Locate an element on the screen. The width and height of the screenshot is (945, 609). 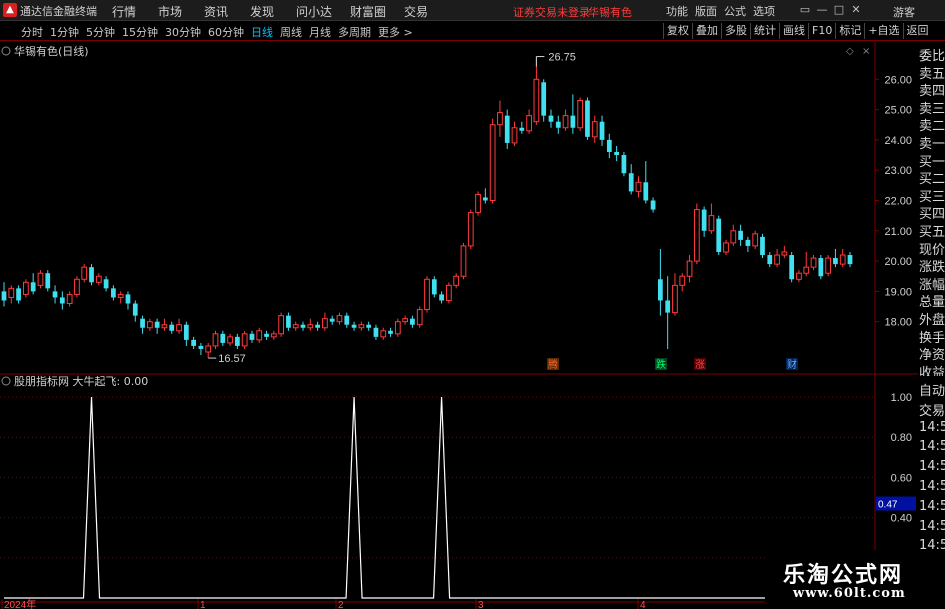
toolbar-button: 标记 is located at coordinates (849, 31).